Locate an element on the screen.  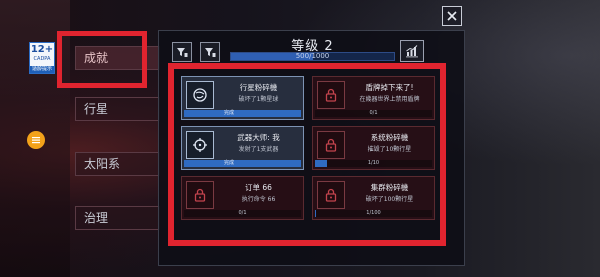
list-icon is located at coordinates (36, 140).